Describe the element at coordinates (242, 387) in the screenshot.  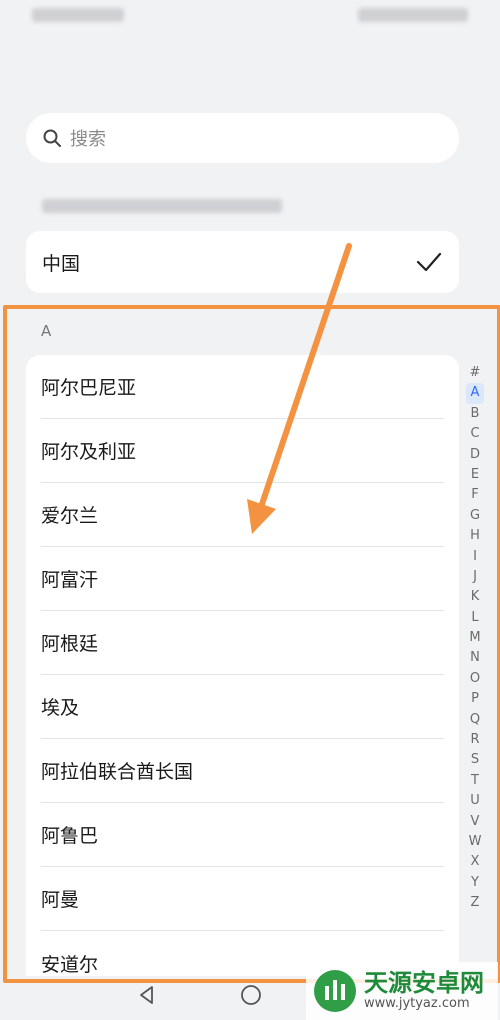
I see `list-item: 阿尔巴尼亚` at that location.